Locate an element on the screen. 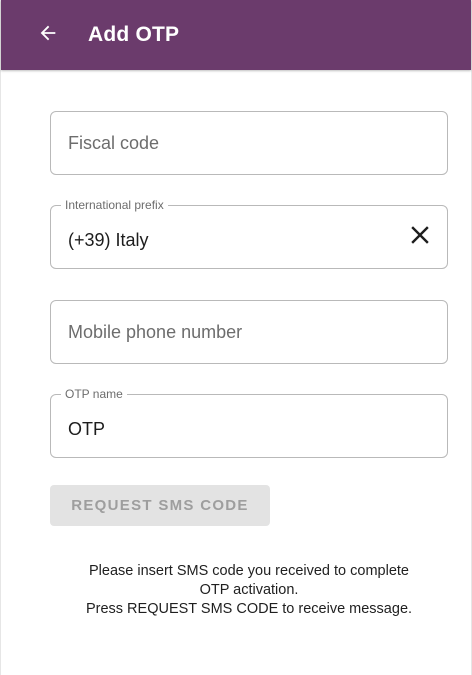  request-sms-code-button: REQUEST SMS CODE is located at coordinates (160, 505).